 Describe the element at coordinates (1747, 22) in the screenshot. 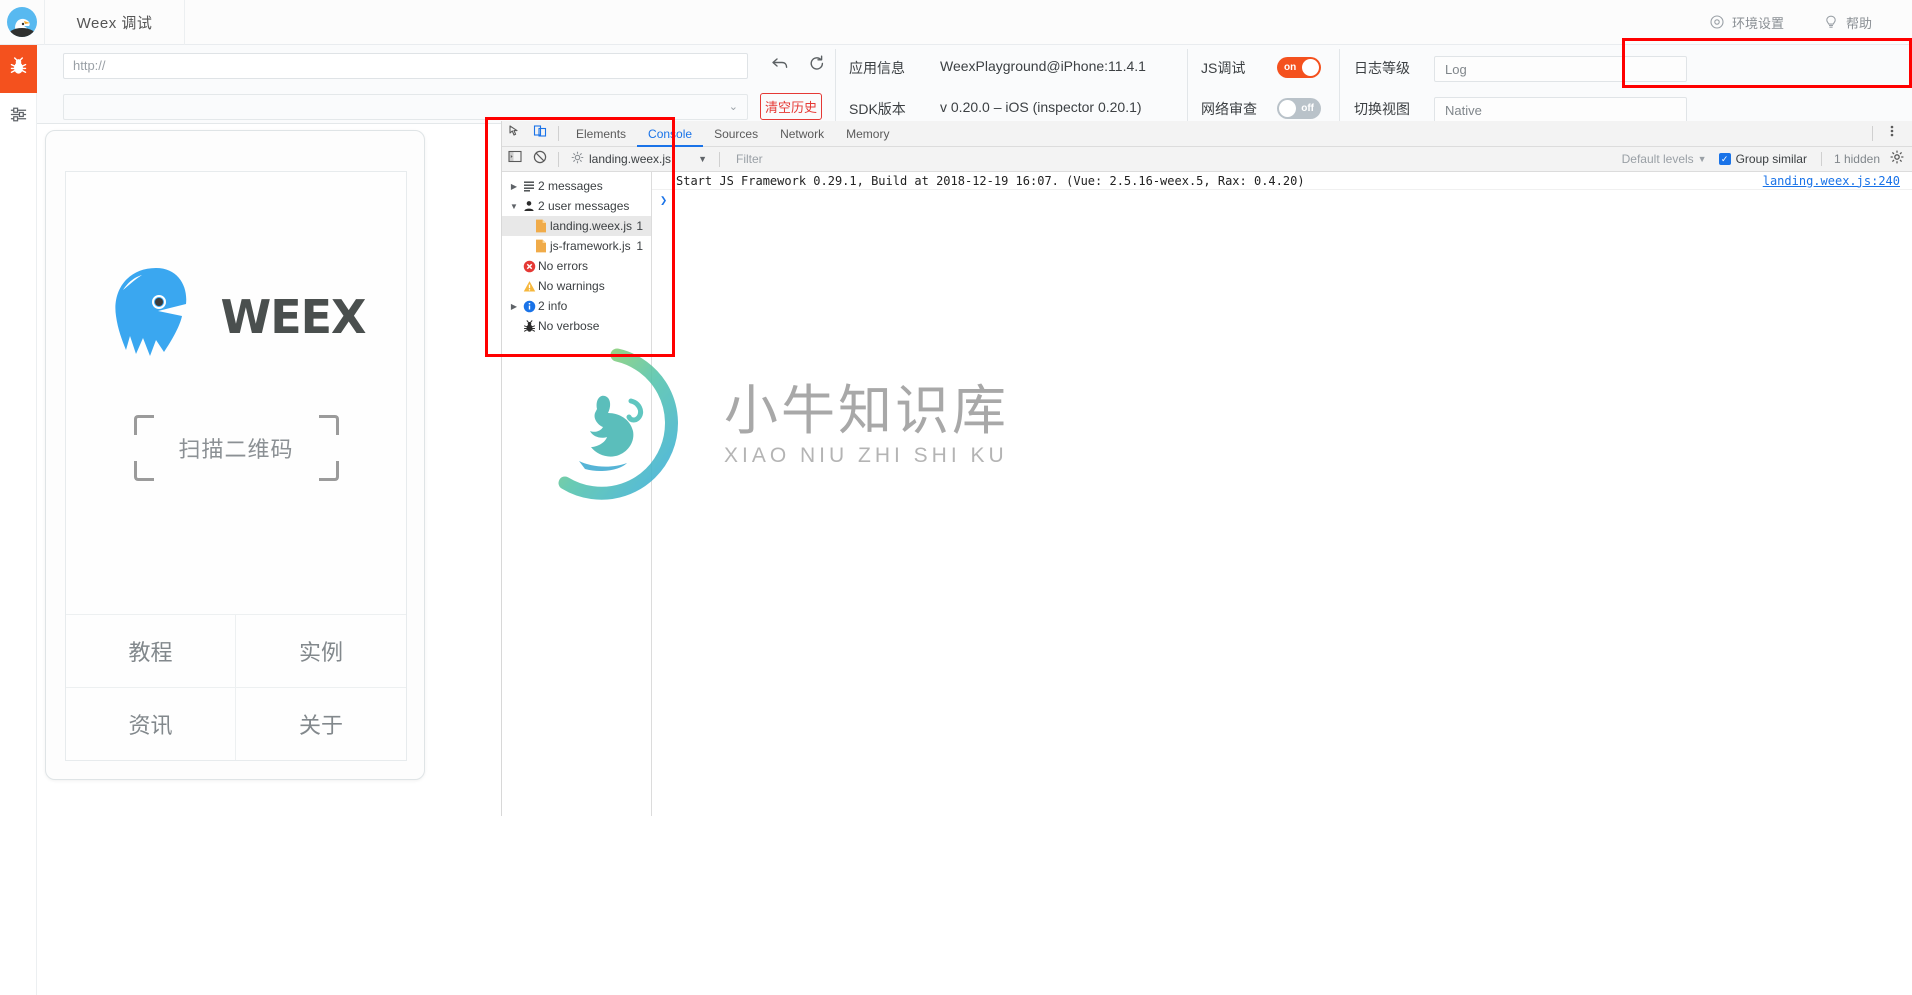

I see `env-settings-button: 环境设置` at that location.